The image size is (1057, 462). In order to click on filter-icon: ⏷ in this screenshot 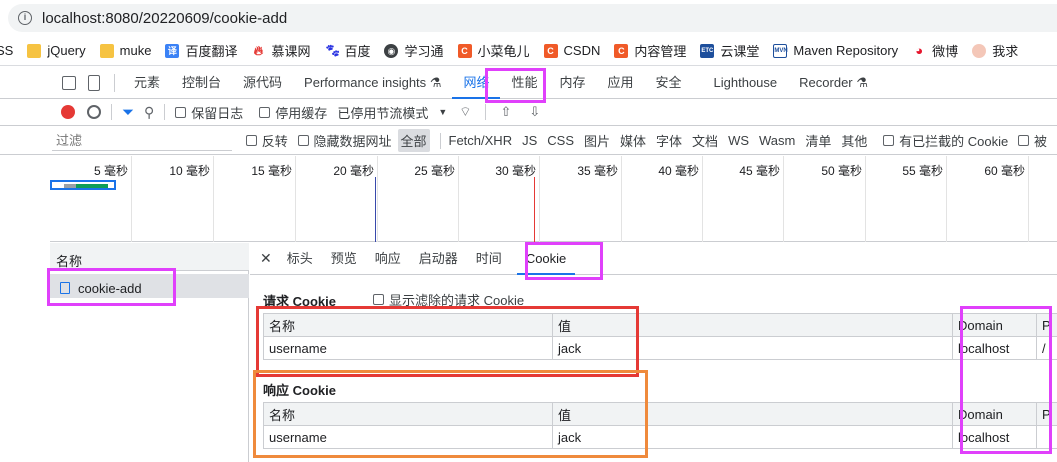, I will do `click(128, 112)`.